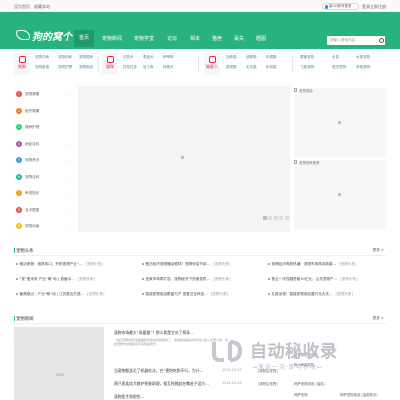 This screenshot has height=400, width=400. I want to click on article-date: 2022-05-19, so click(232, 383).